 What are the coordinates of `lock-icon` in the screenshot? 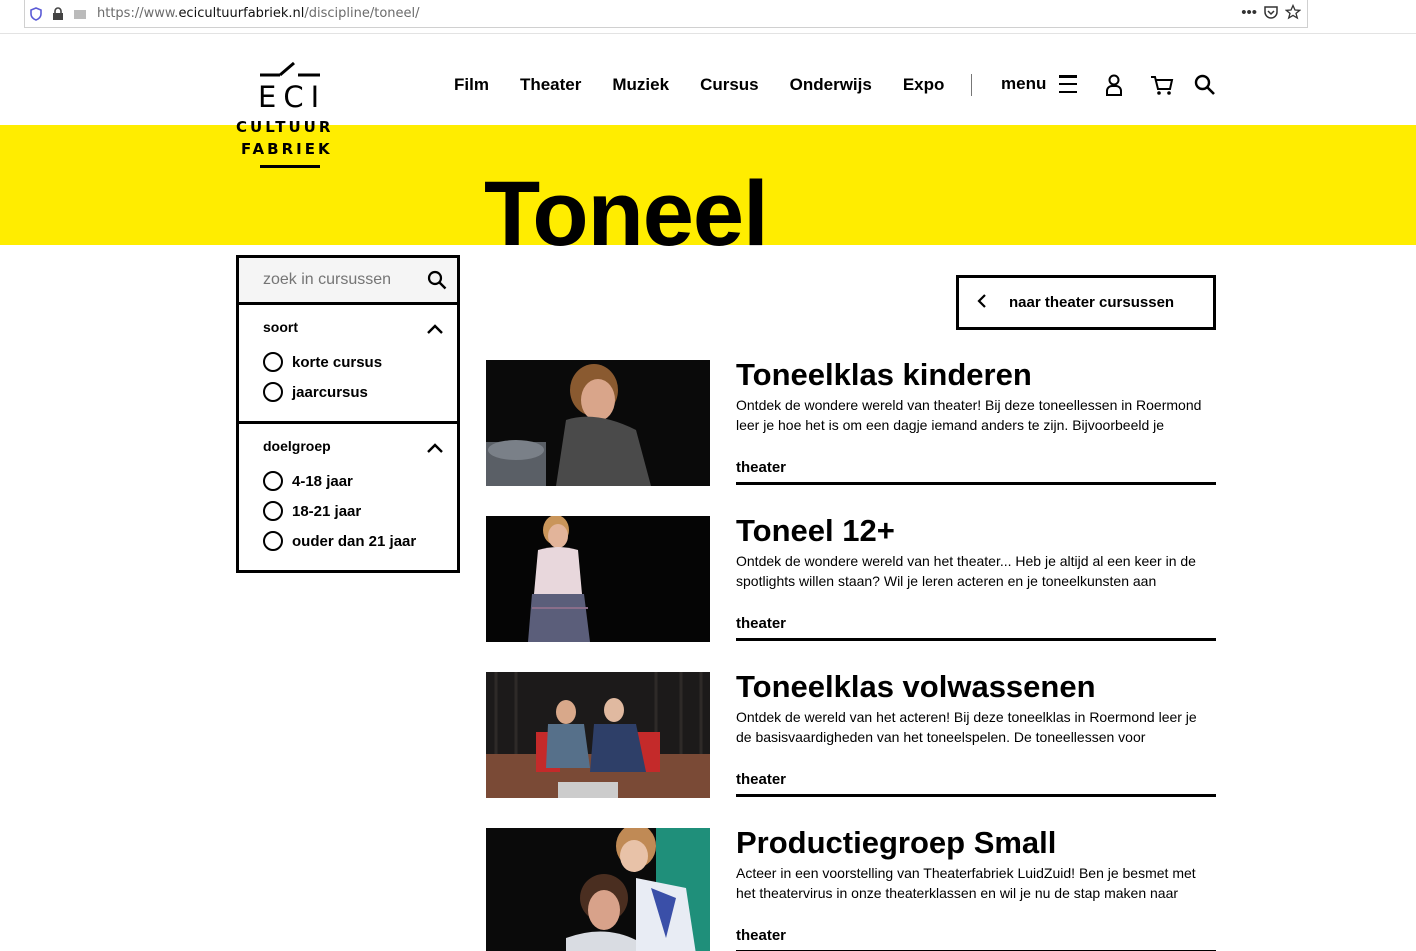 It's located at (58, 14).